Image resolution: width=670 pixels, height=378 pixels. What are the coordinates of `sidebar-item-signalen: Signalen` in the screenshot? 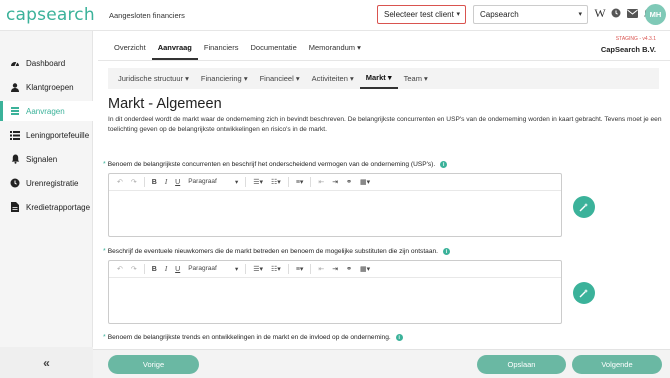 It's located at (46, 159).